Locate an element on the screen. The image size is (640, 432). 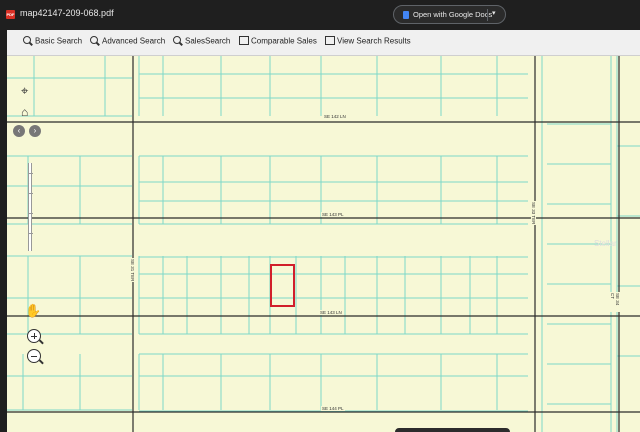
crosshair-icon: ⌖ is located at coordinates (24, 91).